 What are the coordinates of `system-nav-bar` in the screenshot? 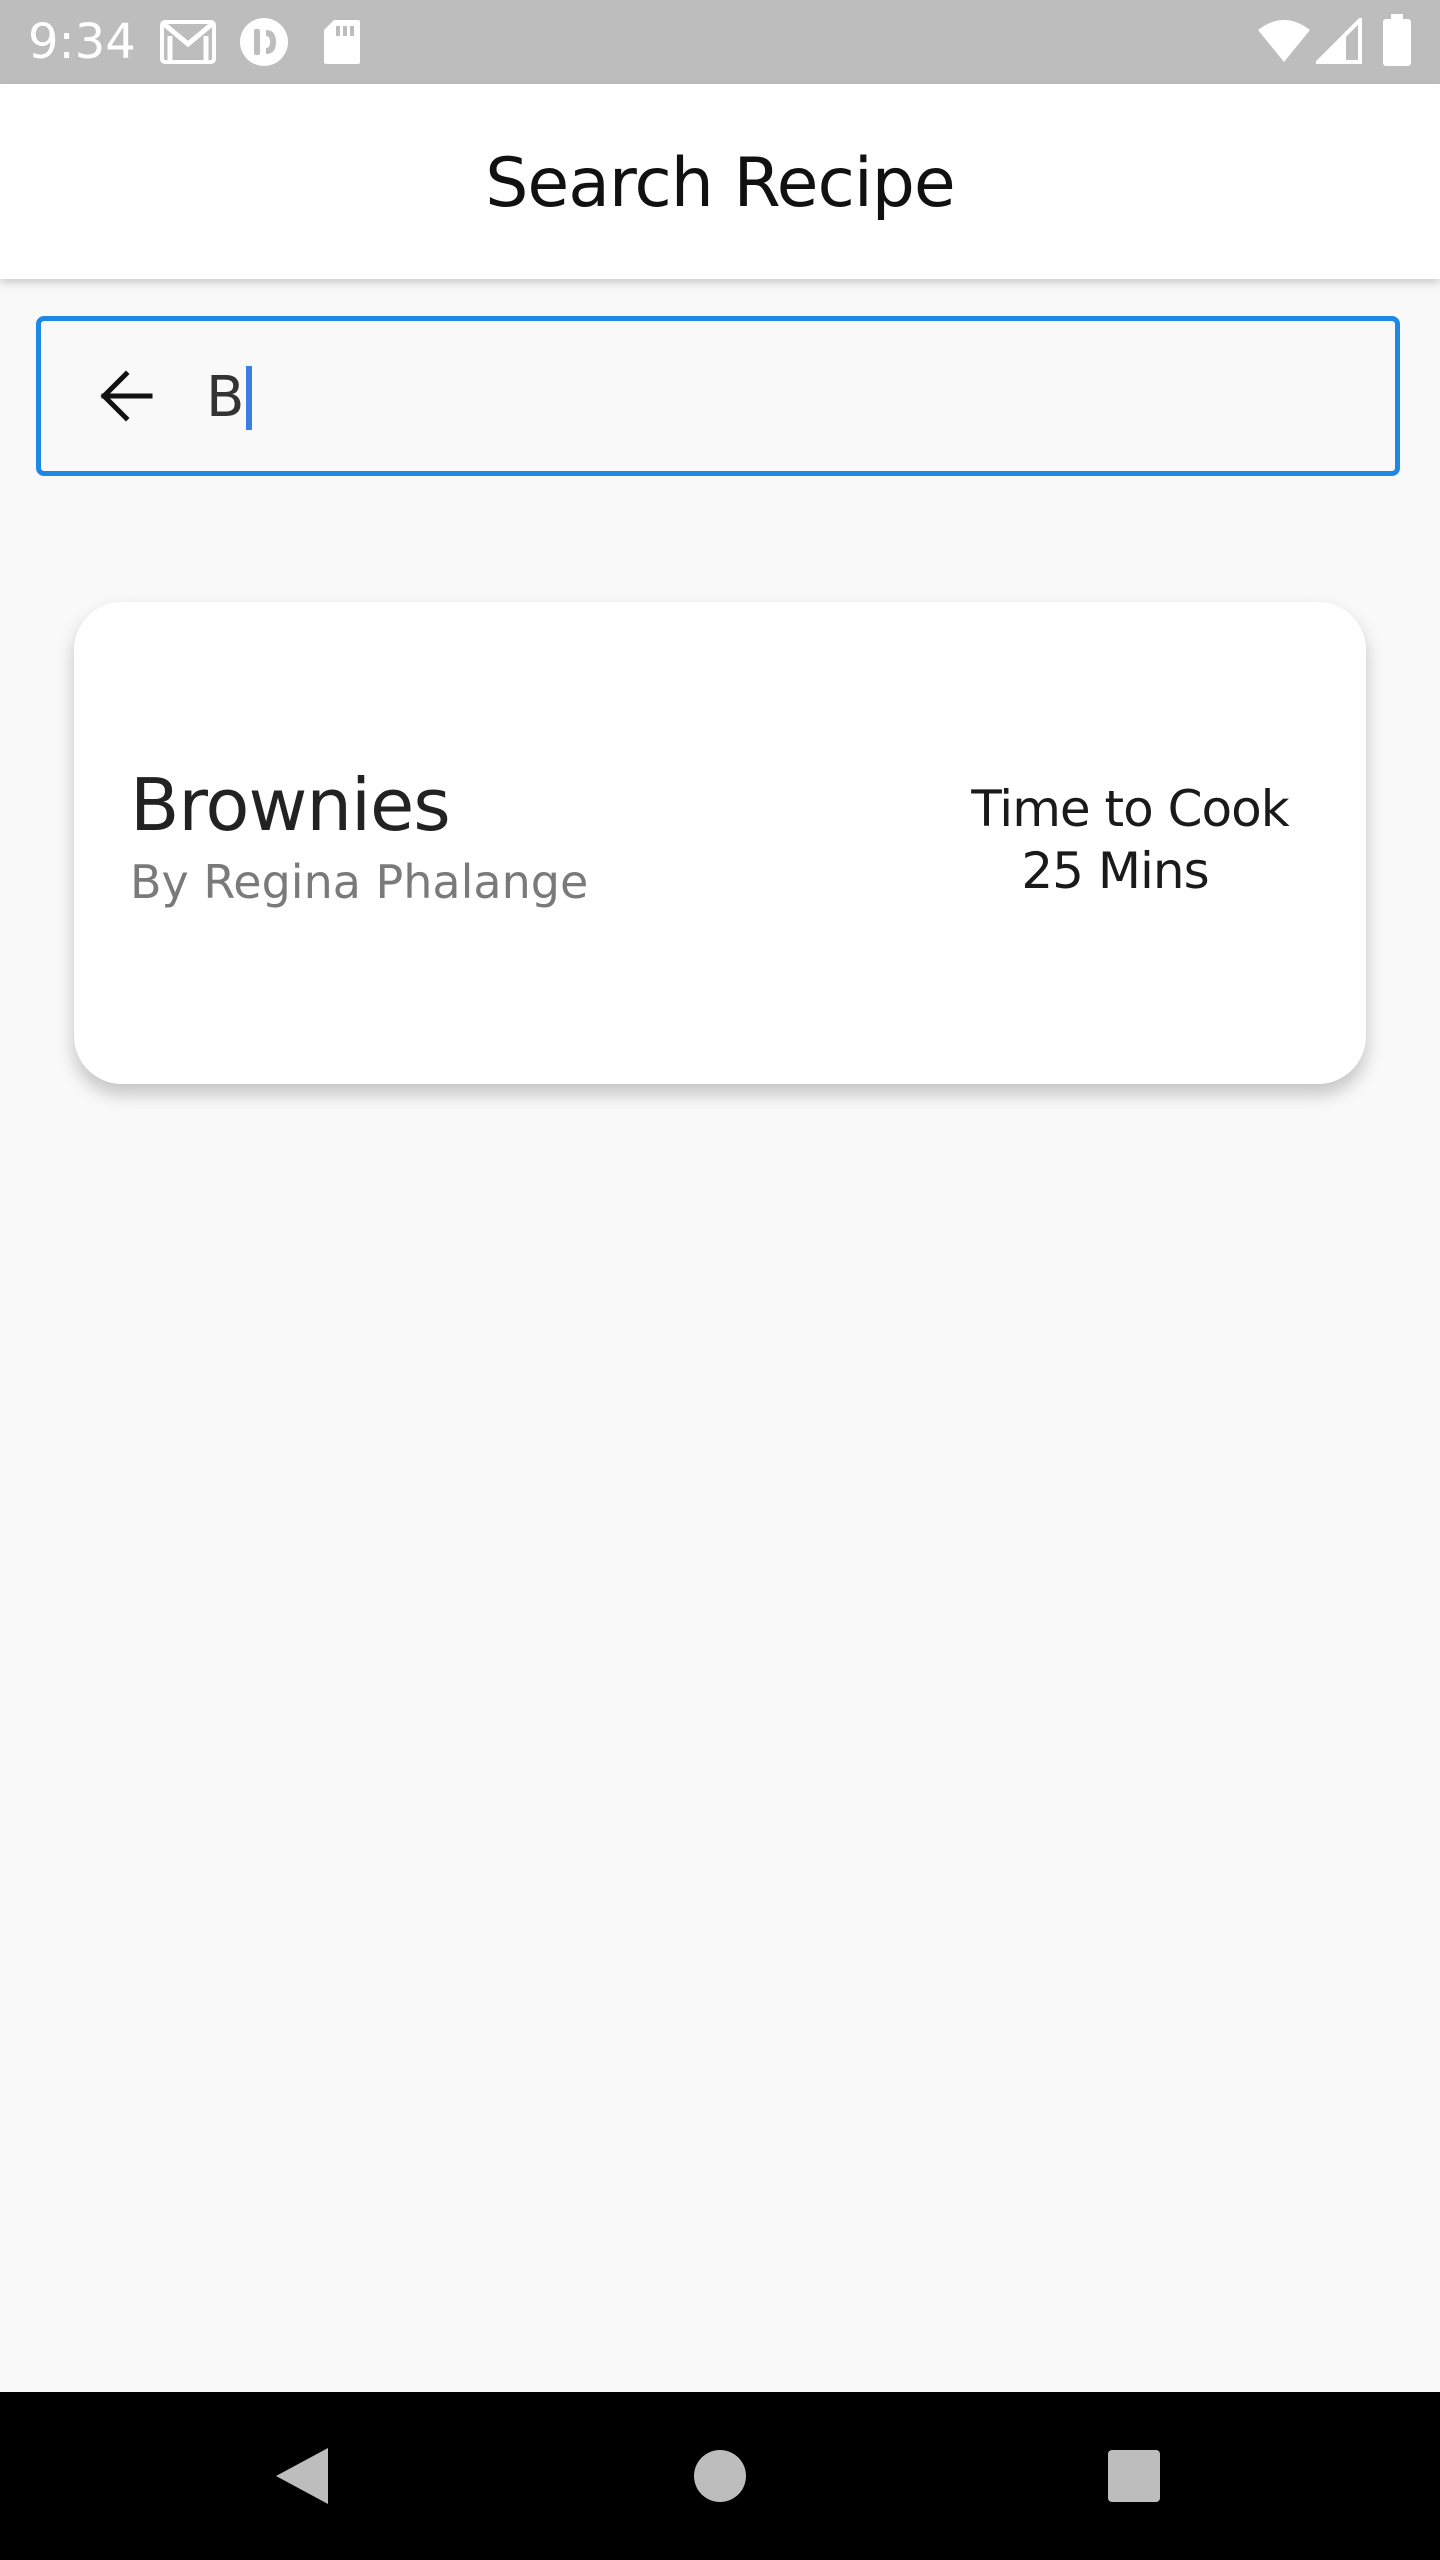 It's located at (720, 2476).